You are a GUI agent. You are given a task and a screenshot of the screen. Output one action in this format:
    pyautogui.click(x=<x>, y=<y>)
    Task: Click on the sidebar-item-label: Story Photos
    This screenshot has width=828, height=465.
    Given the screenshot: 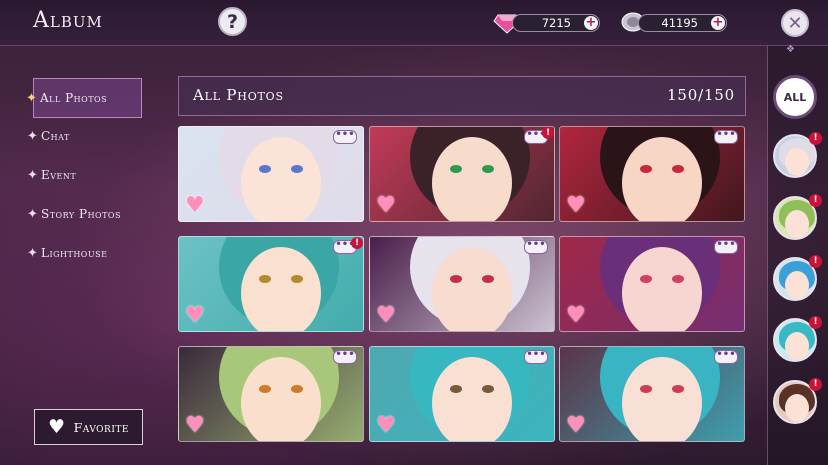 What is the action you would take?
    pyautogui.click(x=81, y=214)
    